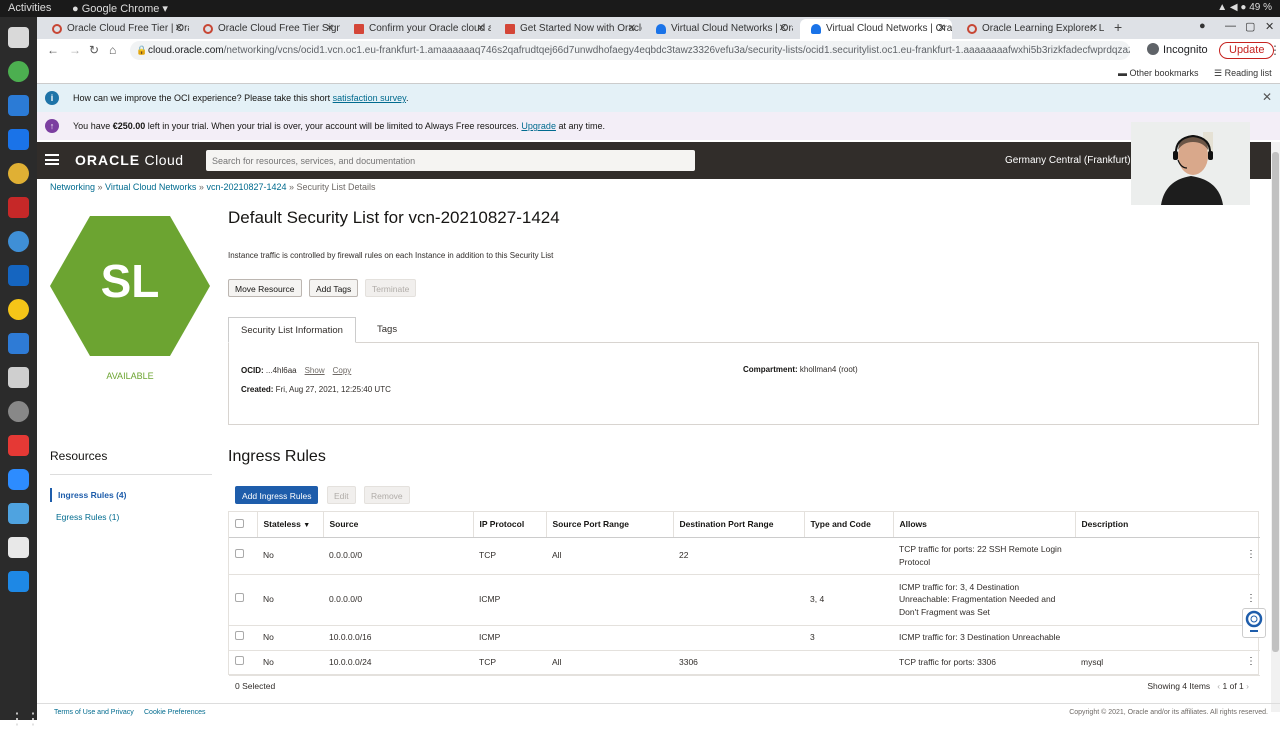 The image size is (1280, 729). What do you see at coordinates (18, 37) in the screenshot?
I see `files-icon` at bounding box center [18, 37].